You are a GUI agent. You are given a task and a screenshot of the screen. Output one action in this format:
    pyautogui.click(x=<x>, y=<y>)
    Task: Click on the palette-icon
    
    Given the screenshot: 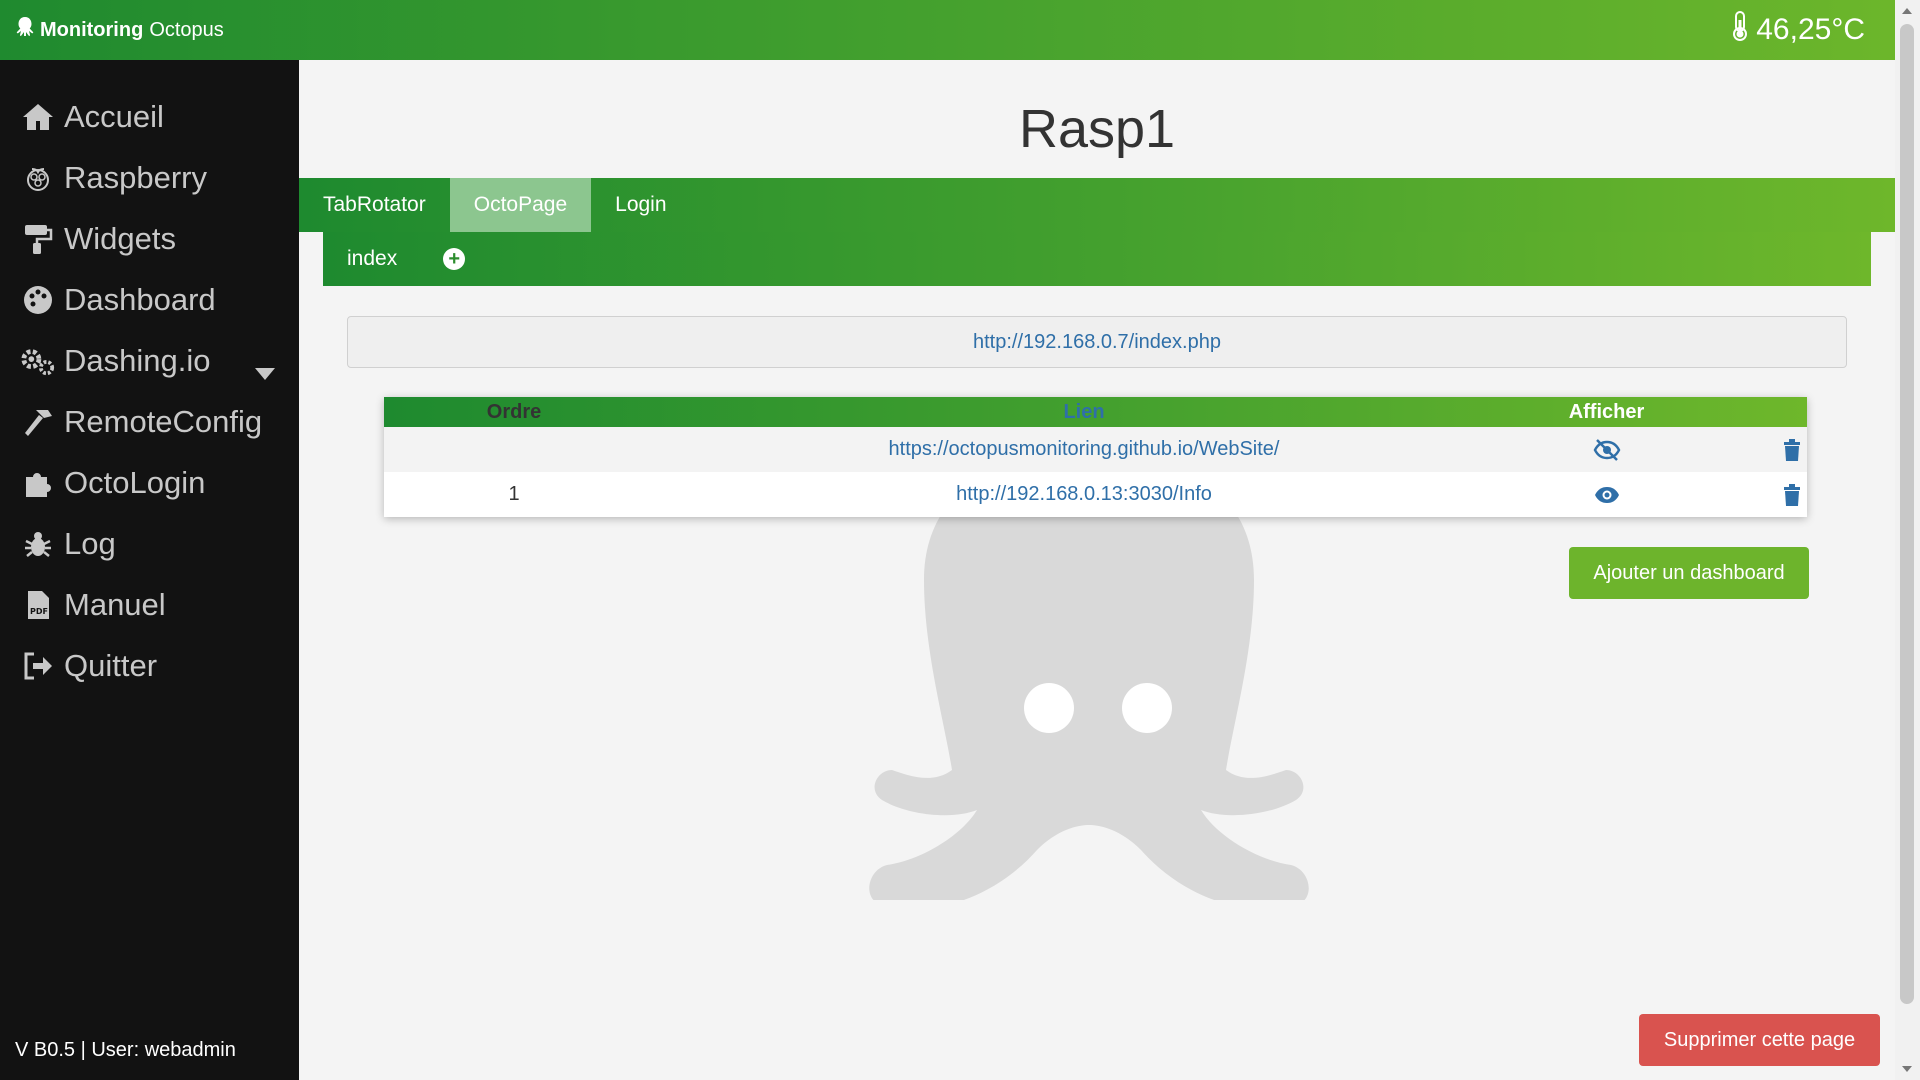 What is the action you would take?
    pyautogui.click(x=38, y=300)
    